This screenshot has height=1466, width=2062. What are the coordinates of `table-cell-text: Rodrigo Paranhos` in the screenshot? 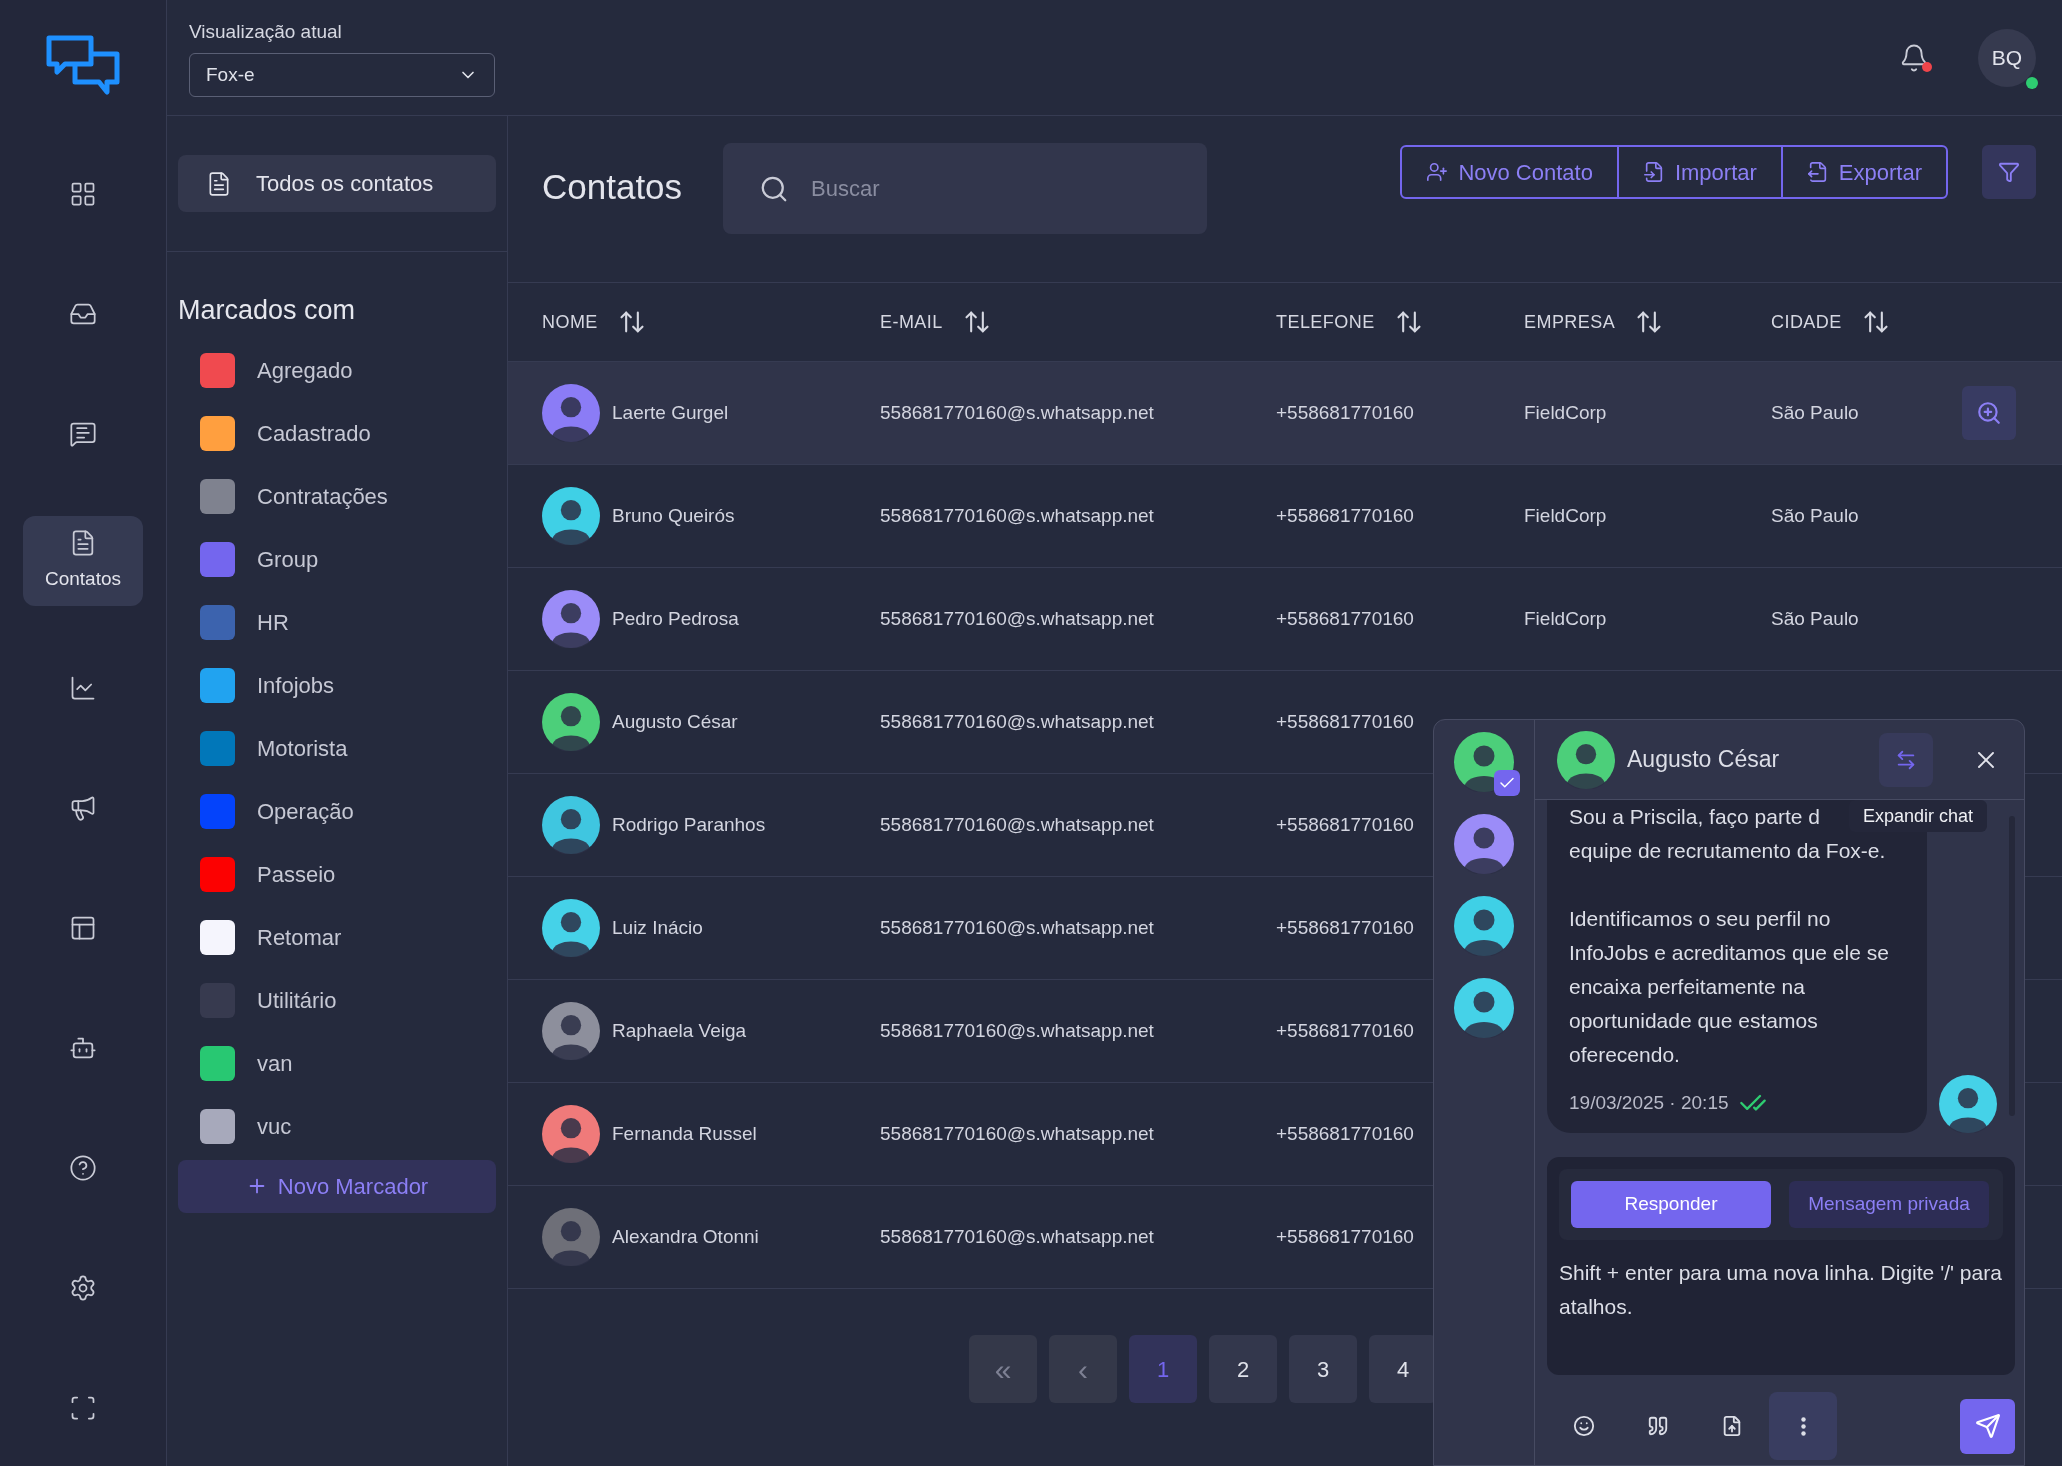 It's located at (689, 824).